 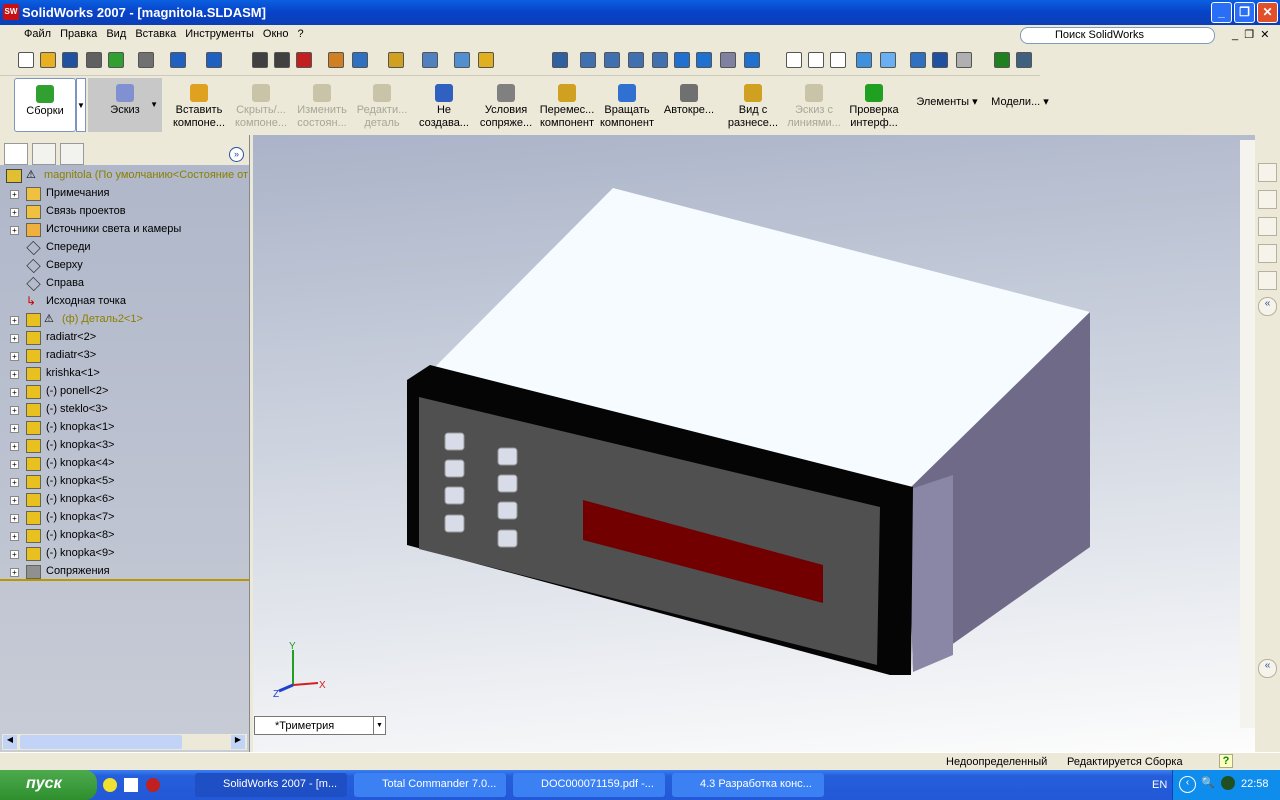 I want to click on tree-item: + radiatr<3>, so click(x=124, y=356).